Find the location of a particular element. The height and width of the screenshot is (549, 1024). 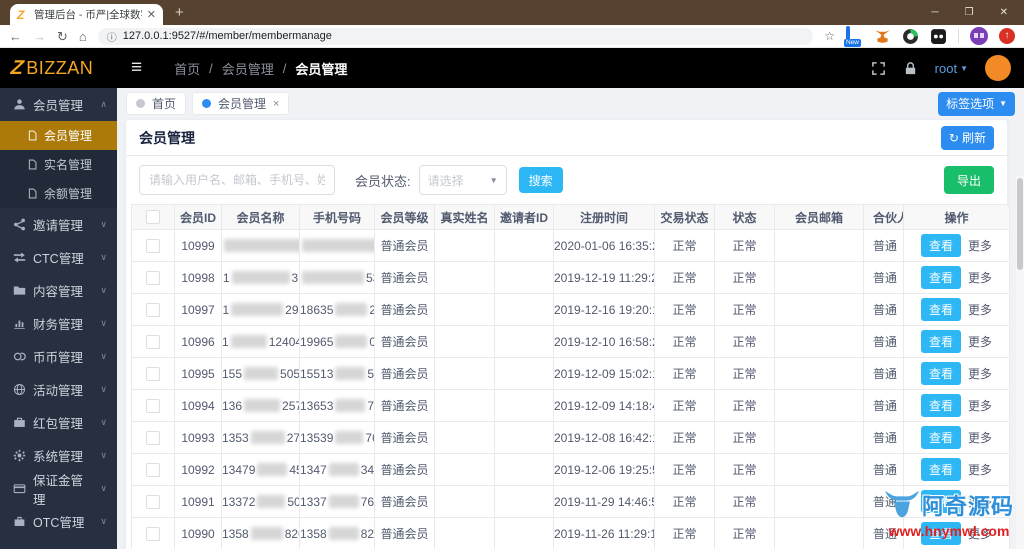

window-maximize-button: ❐ is located at coordinates (969, 12).